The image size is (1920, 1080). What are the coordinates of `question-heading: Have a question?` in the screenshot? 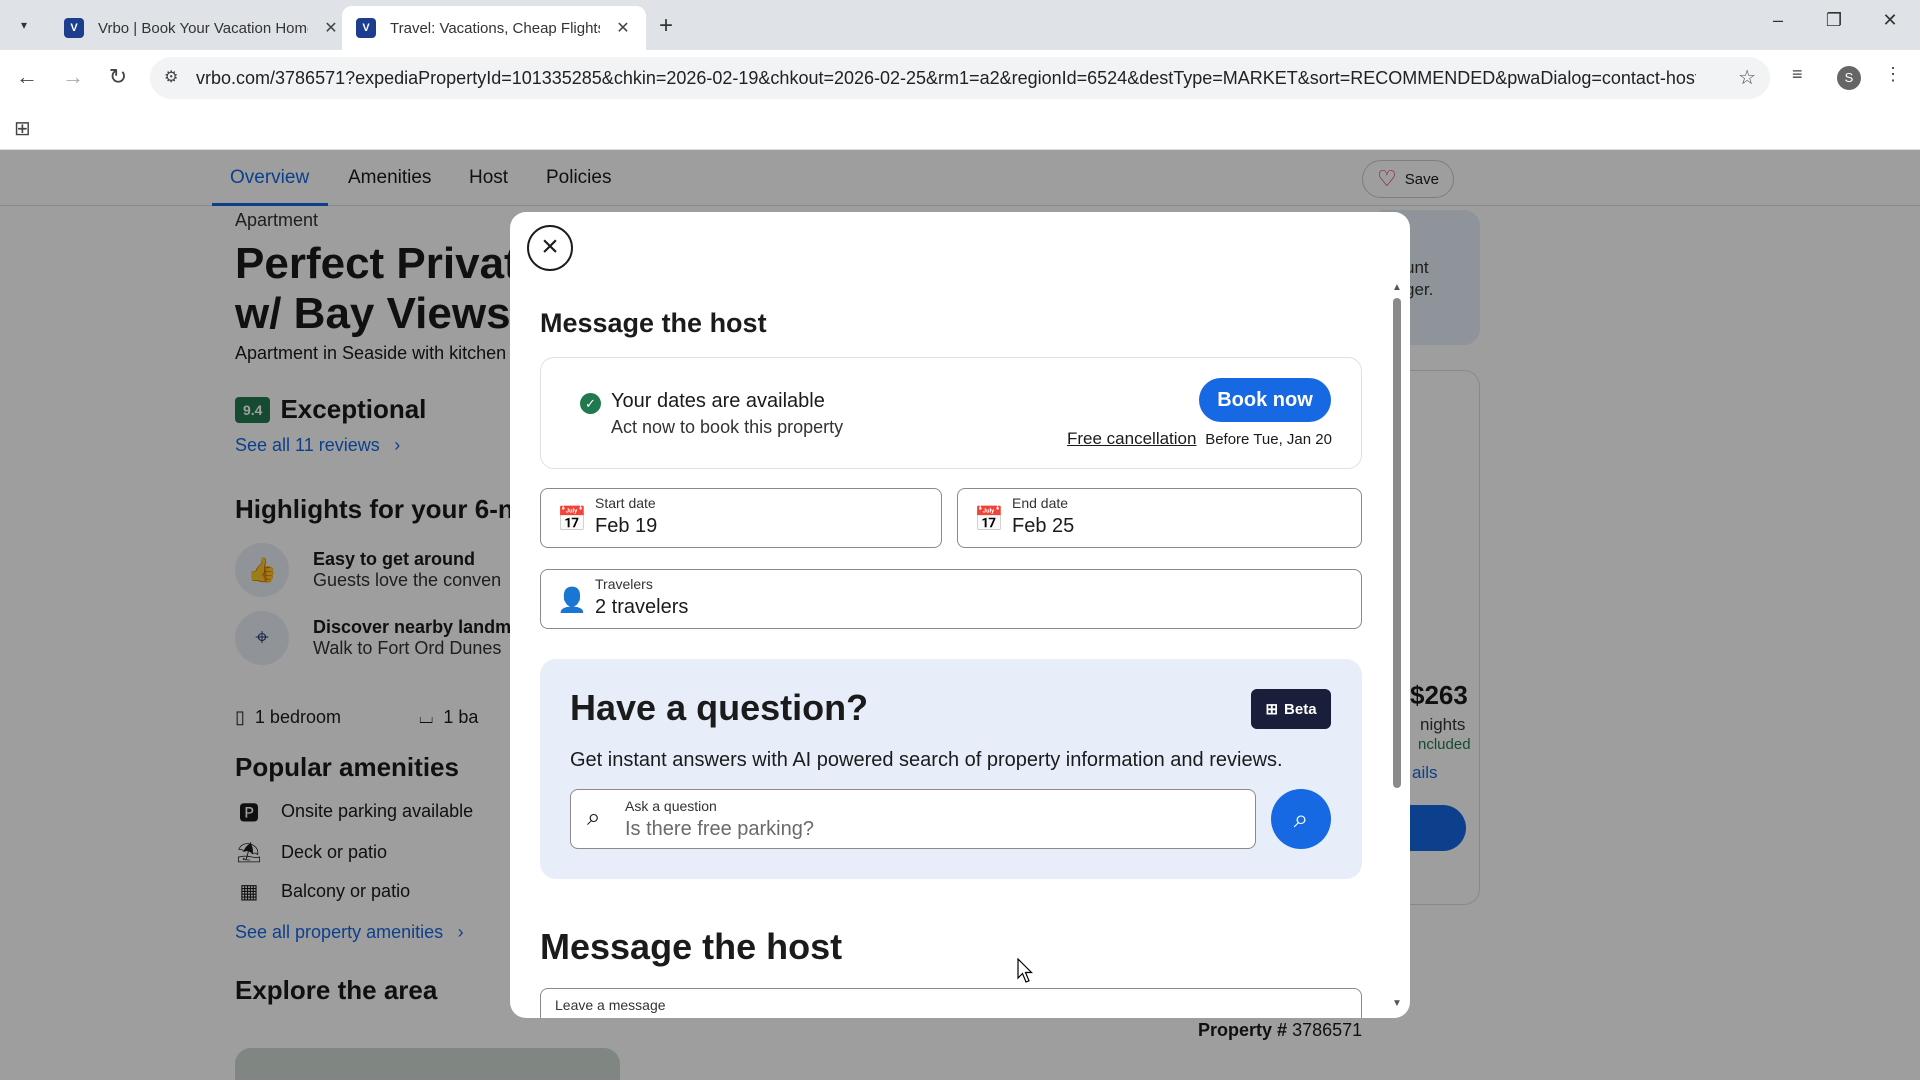 It's located at (719, 707).